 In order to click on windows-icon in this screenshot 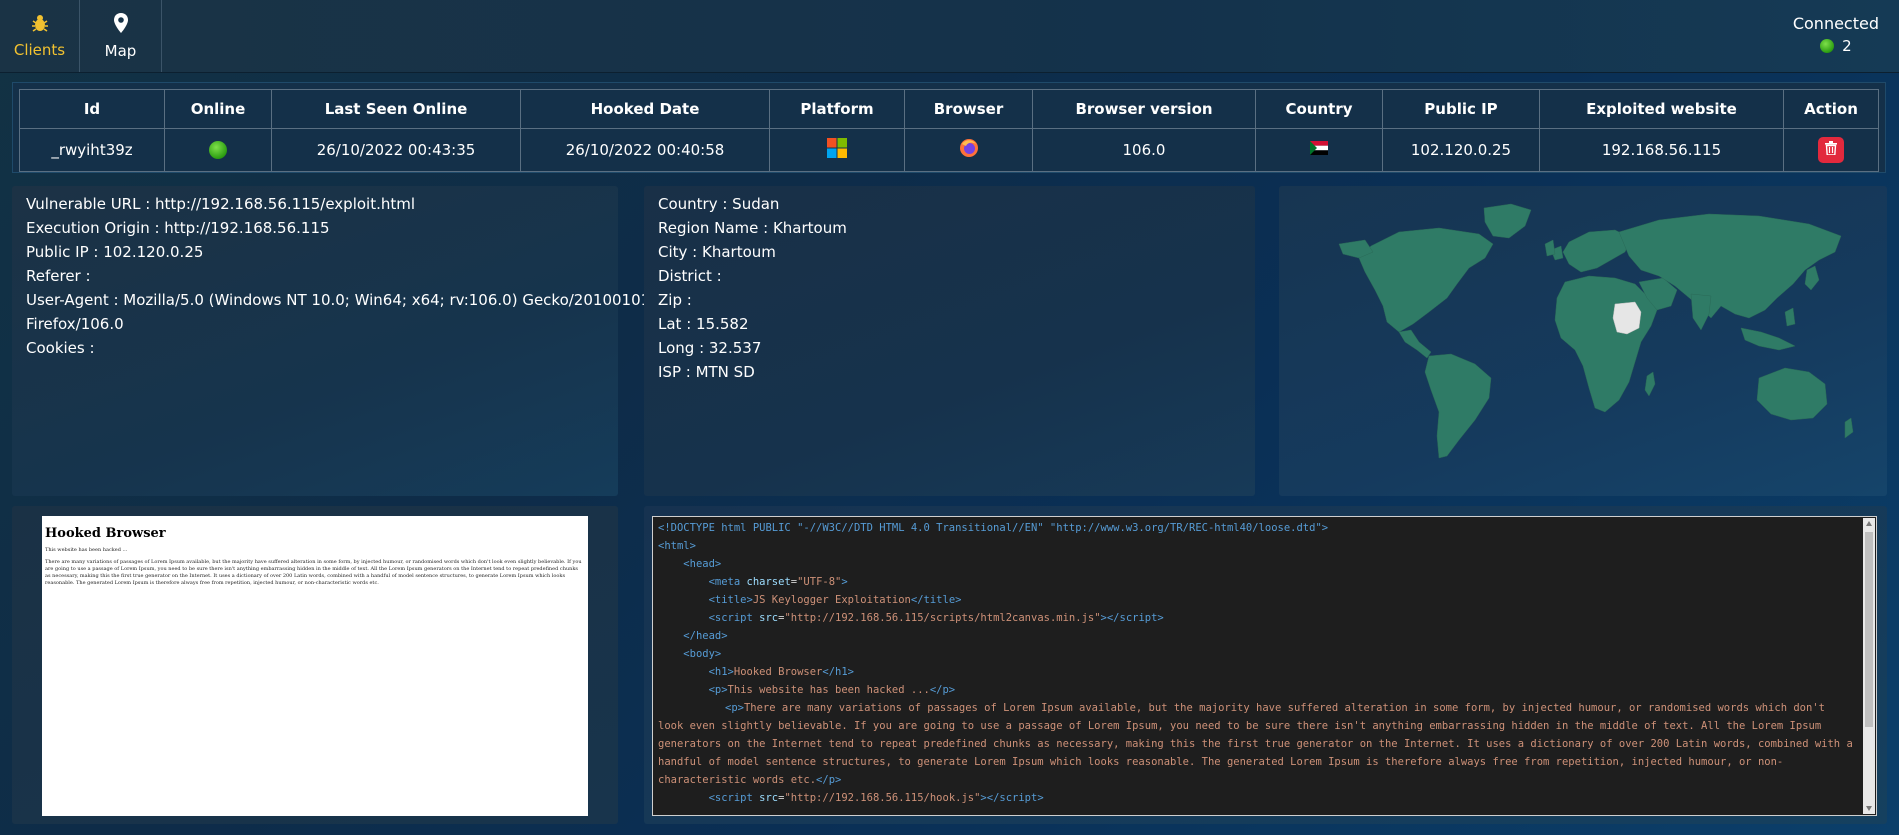, I will do `click(837, 150)`.